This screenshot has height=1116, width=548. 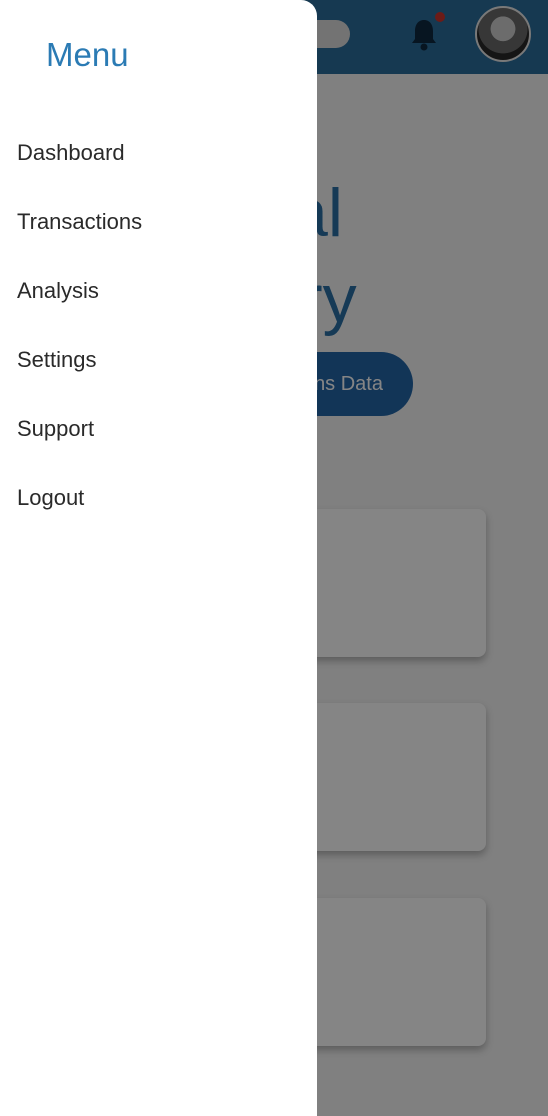 I want to click on menu-item-support: Support, so click(x=158, y=428).